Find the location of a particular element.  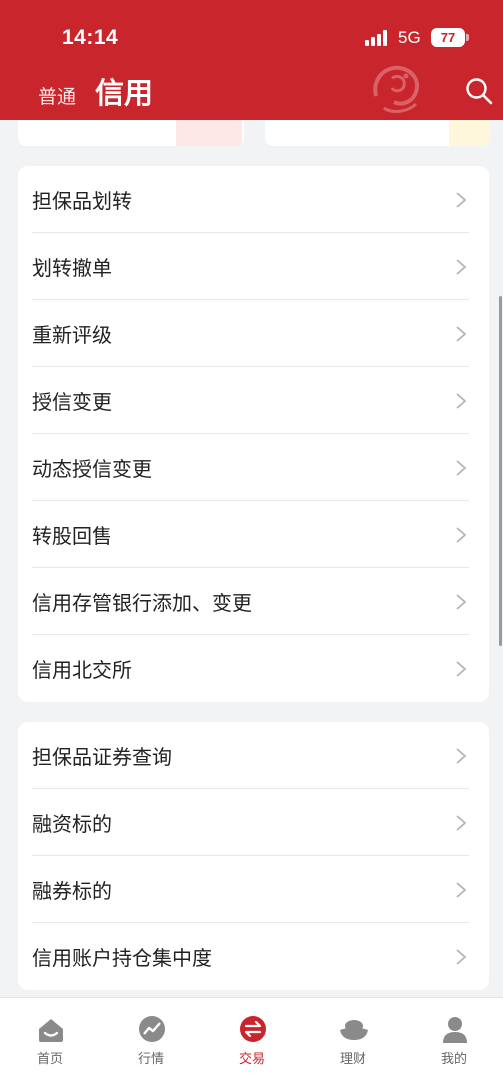

network-type: 5G is located at coordinates (409, 37).